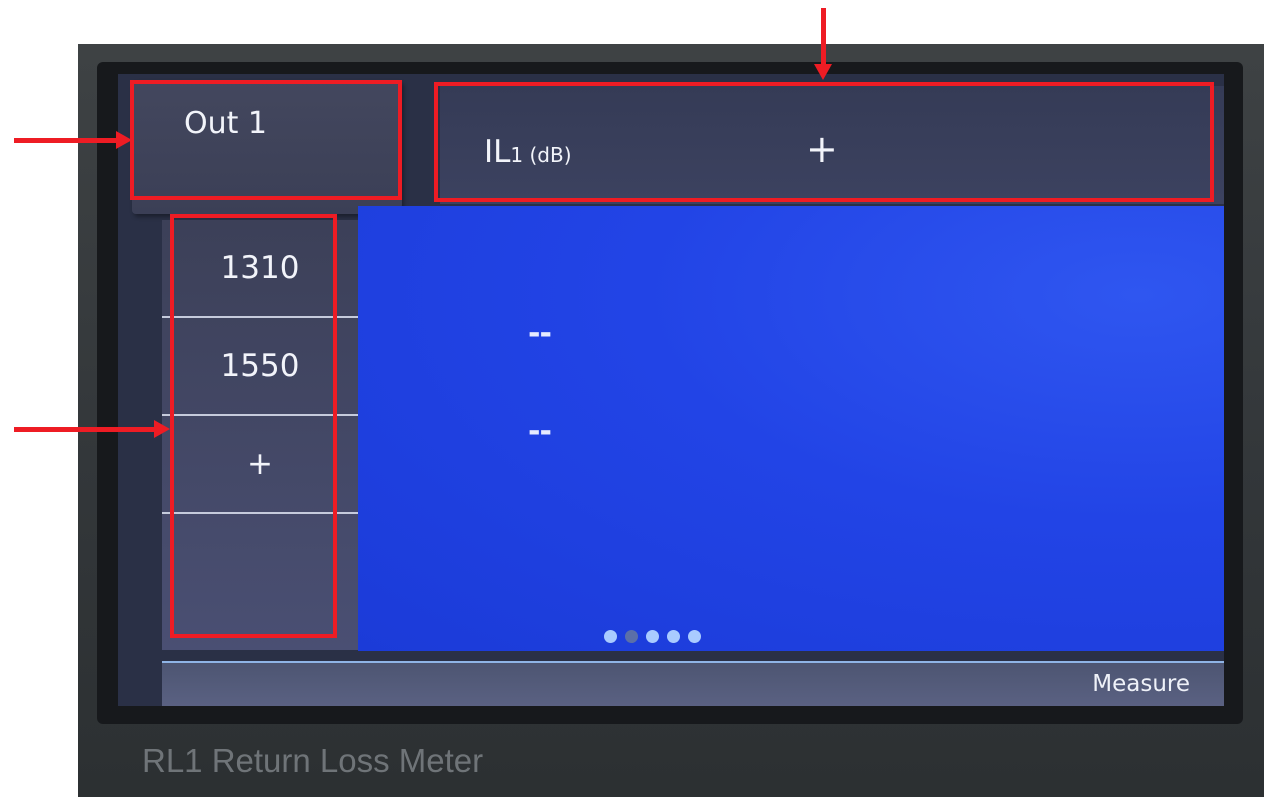 The image size is (1264, 797). What do you see at coordinates (823, 39) in the screenshot?
I see `annotation-arrow-header-shaft` at bounding box center [823, 39].